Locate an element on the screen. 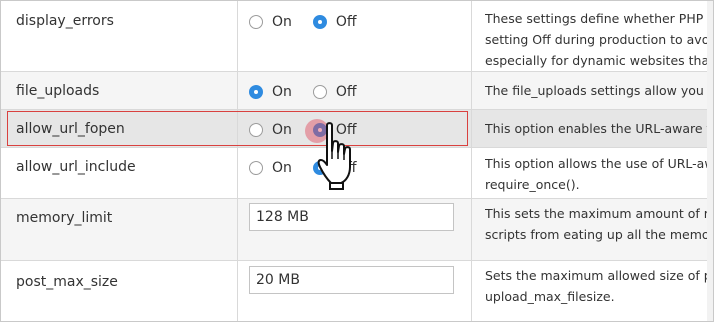  scrollbar is located at coordinates (710, 161).